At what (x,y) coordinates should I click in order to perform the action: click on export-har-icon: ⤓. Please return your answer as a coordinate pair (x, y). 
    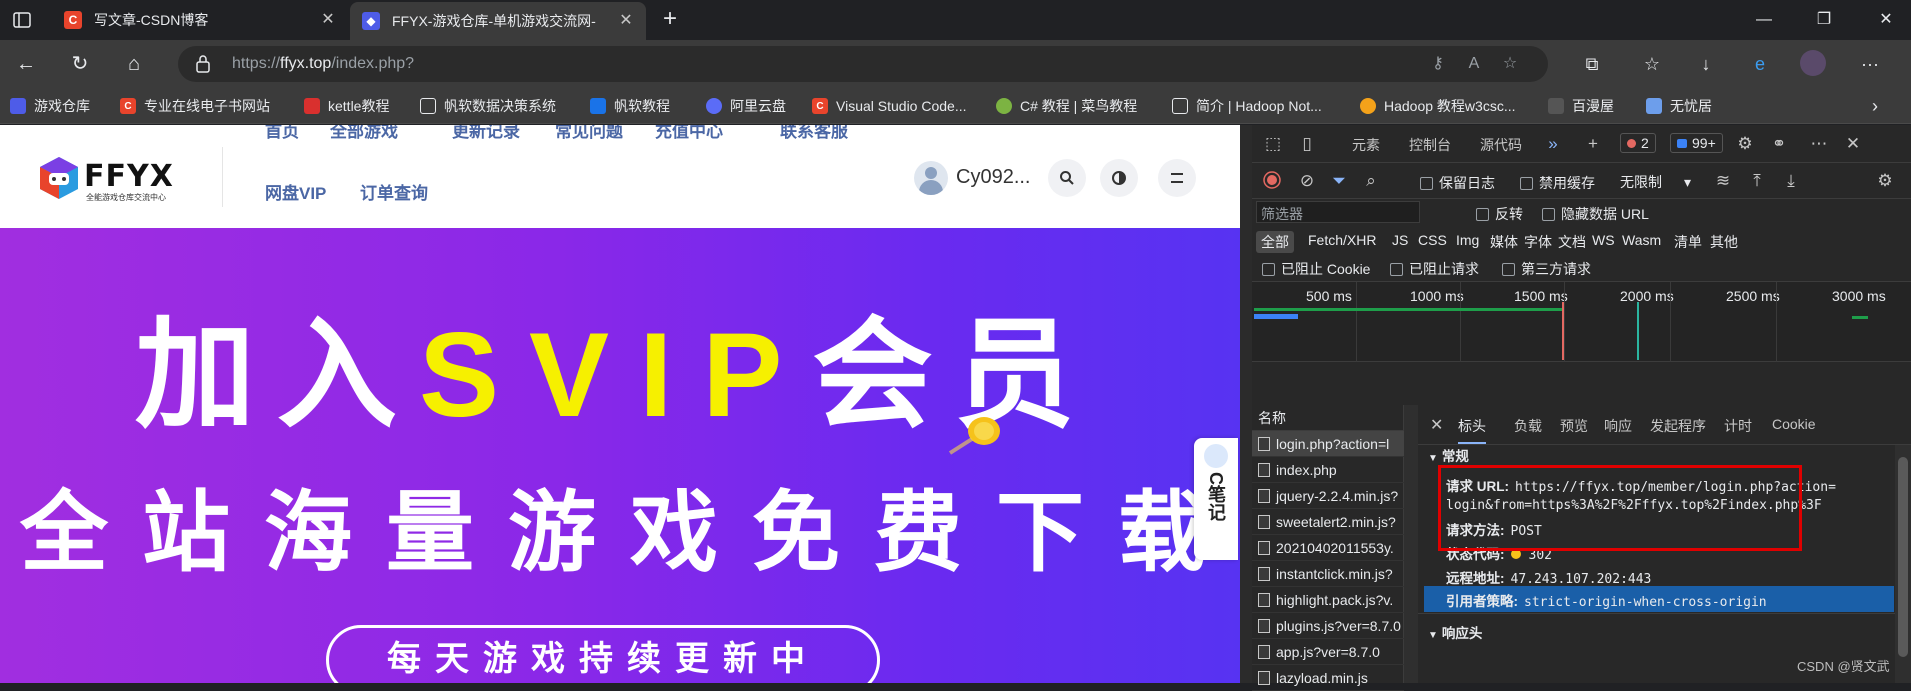
    Looking at the image, I should click on (1791, 181).